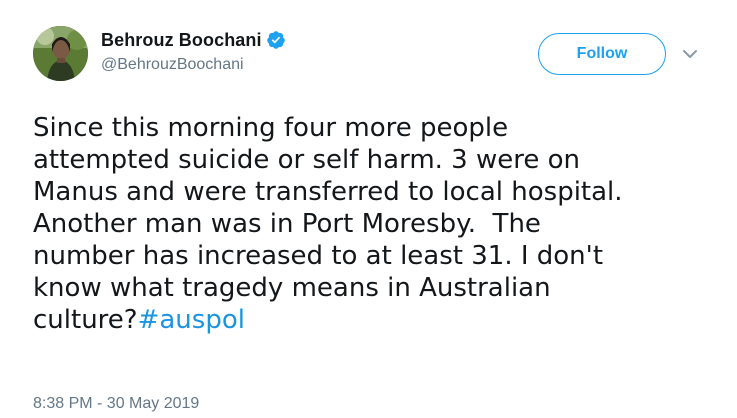 The height and width of the screenshot is (418, 737). Describe the element at coordinates (276, 40) in the screenshot. I see `verified-badge-icon` at that location.